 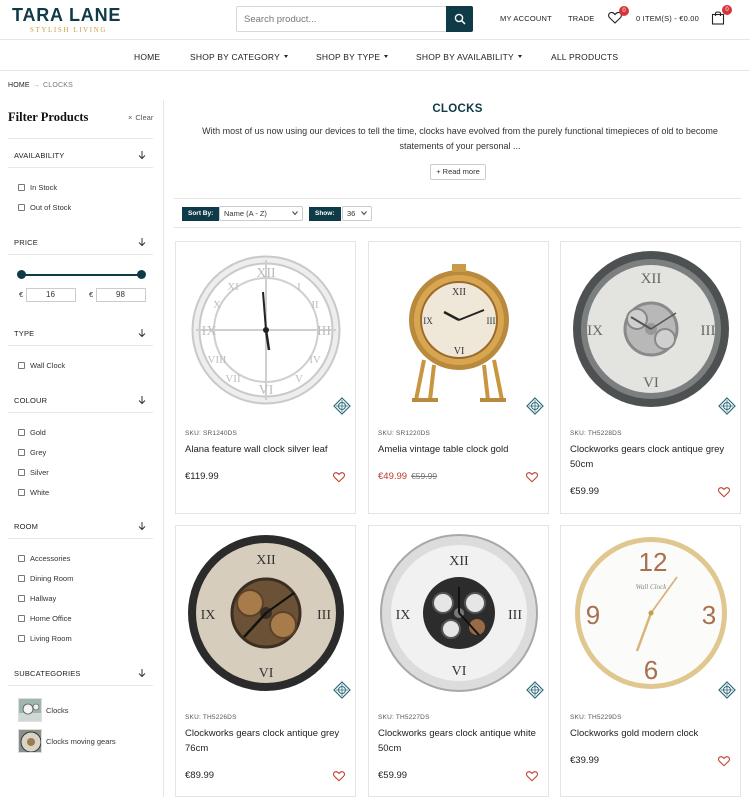 I want to click on filter-option-wall-clock: Wall Clock, so click(x=41, y=365).